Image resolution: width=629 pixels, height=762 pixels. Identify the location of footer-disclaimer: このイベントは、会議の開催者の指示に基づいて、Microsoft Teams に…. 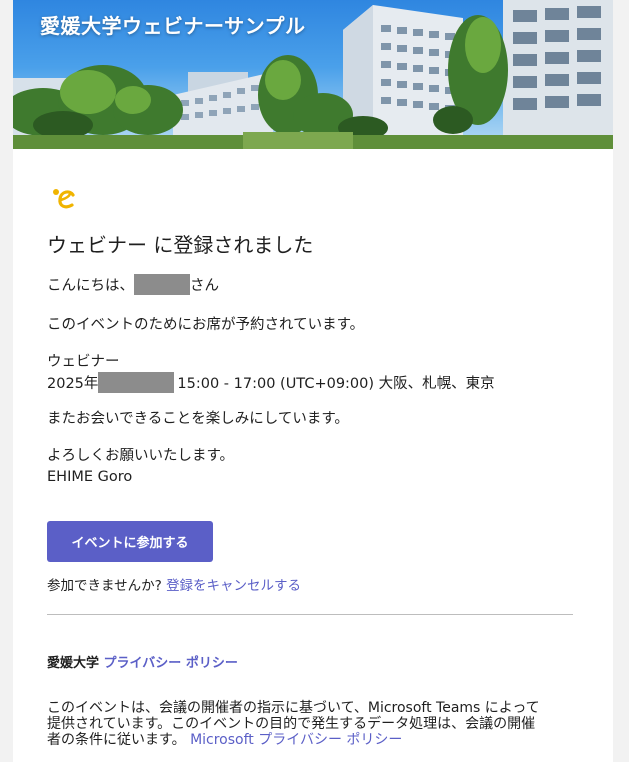
(297, 724).